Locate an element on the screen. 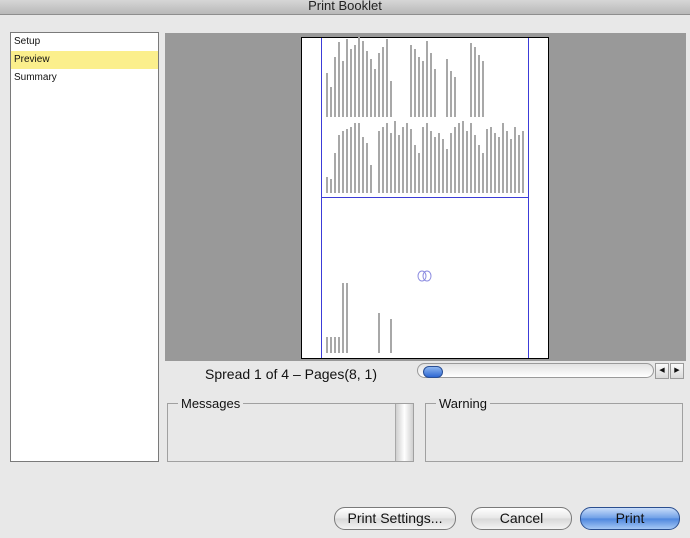  messages-label: Messages is located at coordinates (211, 403).